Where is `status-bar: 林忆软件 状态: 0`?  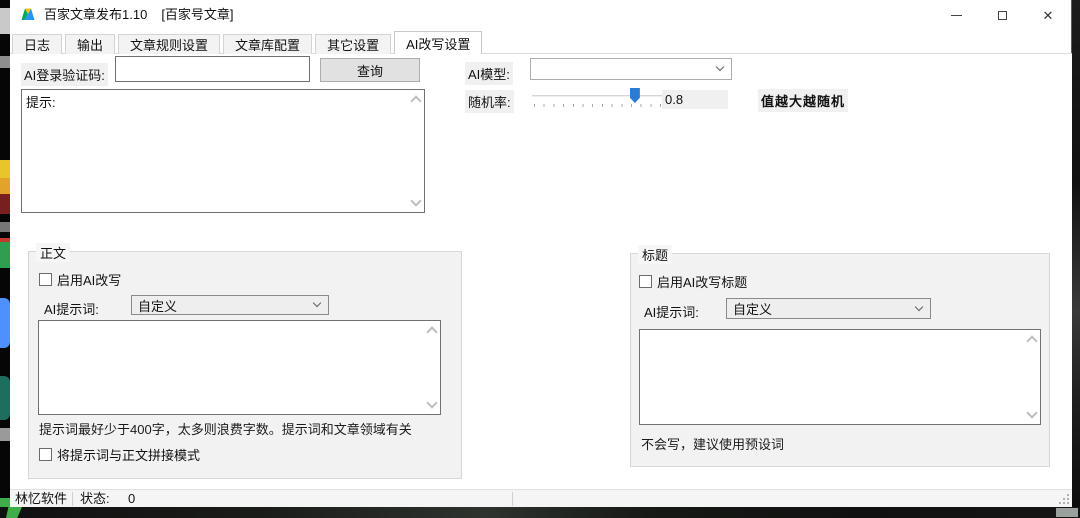 status-bar: 林忆软件 状态: 0 is located at coordinates (541, 498).